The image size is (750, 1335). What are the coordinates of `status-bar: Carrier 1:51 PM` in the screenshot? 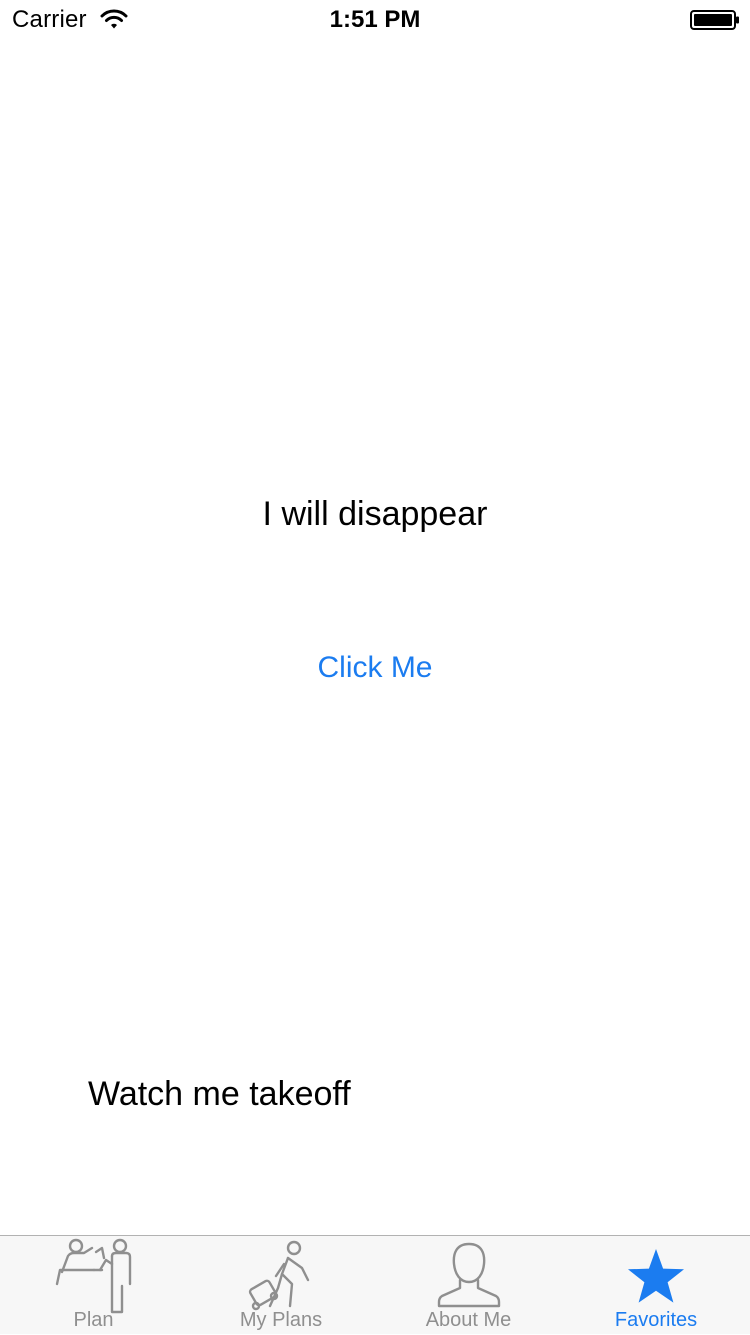 It's located at (375, 20).